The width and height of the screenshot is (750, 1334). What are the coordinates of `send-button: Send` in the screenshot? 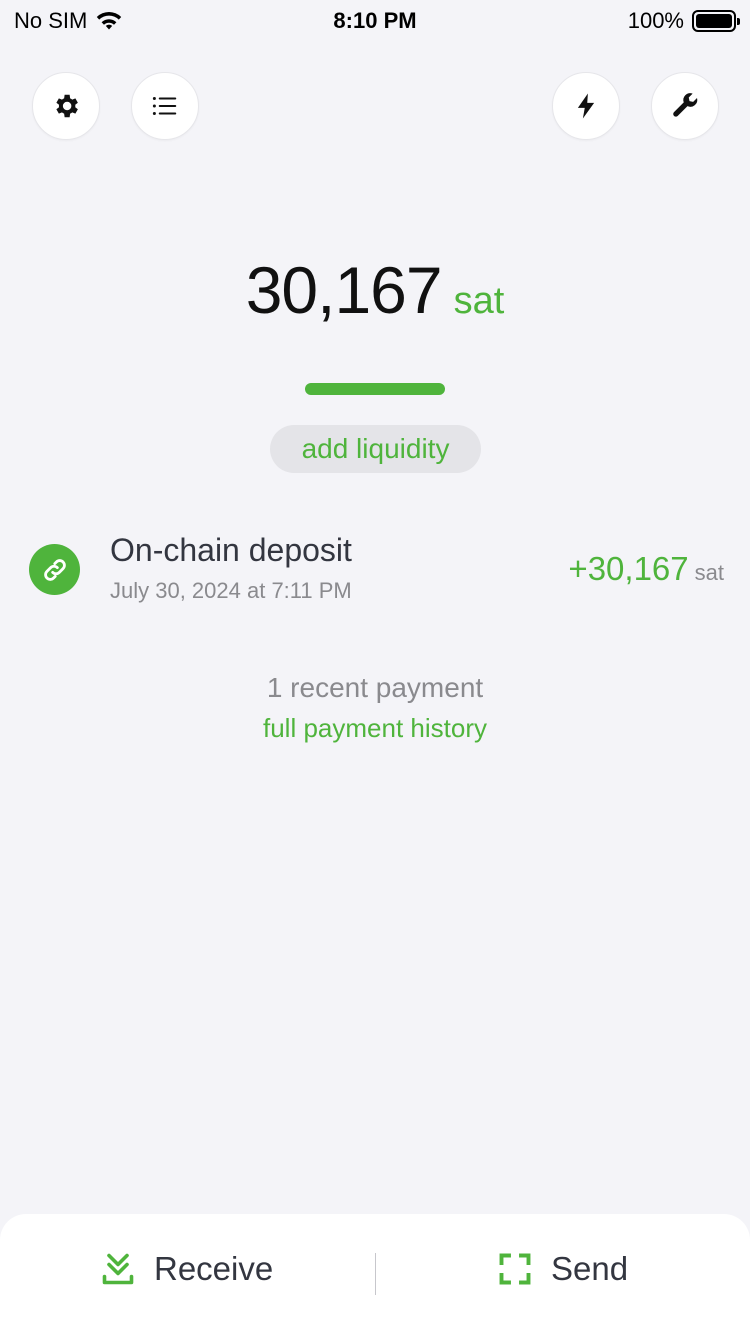 It's located at (562, 1269).